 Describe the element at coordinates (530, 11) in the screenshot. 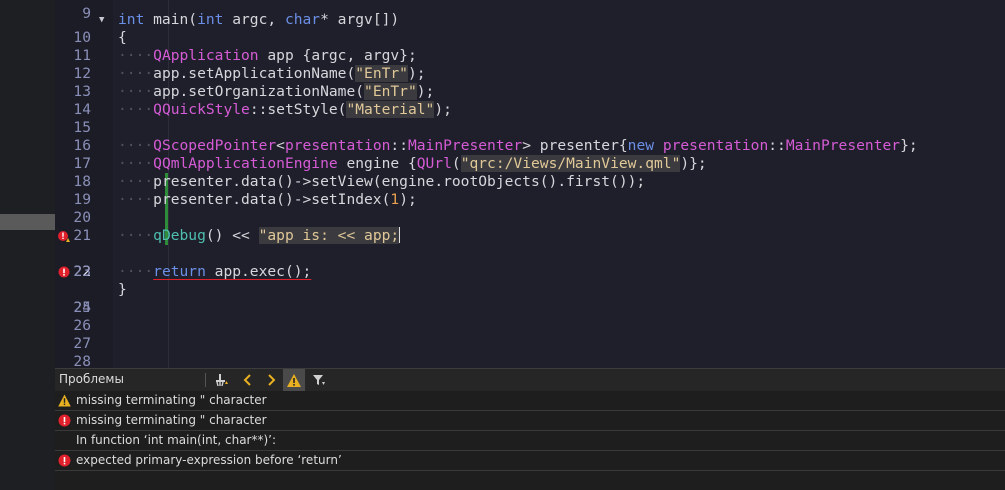

I see `code-line: 9` at that location.